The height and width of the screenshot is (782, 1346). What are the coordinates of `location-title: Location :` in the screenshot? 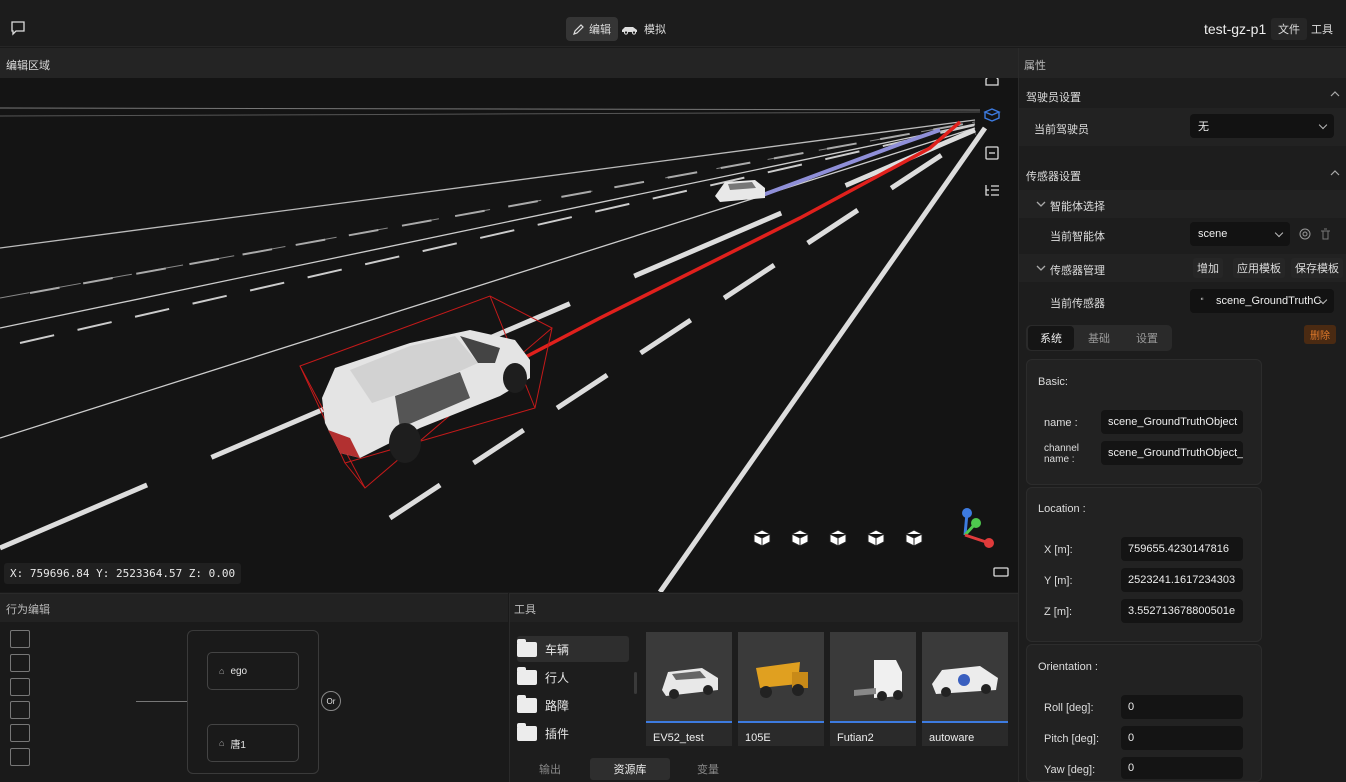 It's located at (1062, 509).